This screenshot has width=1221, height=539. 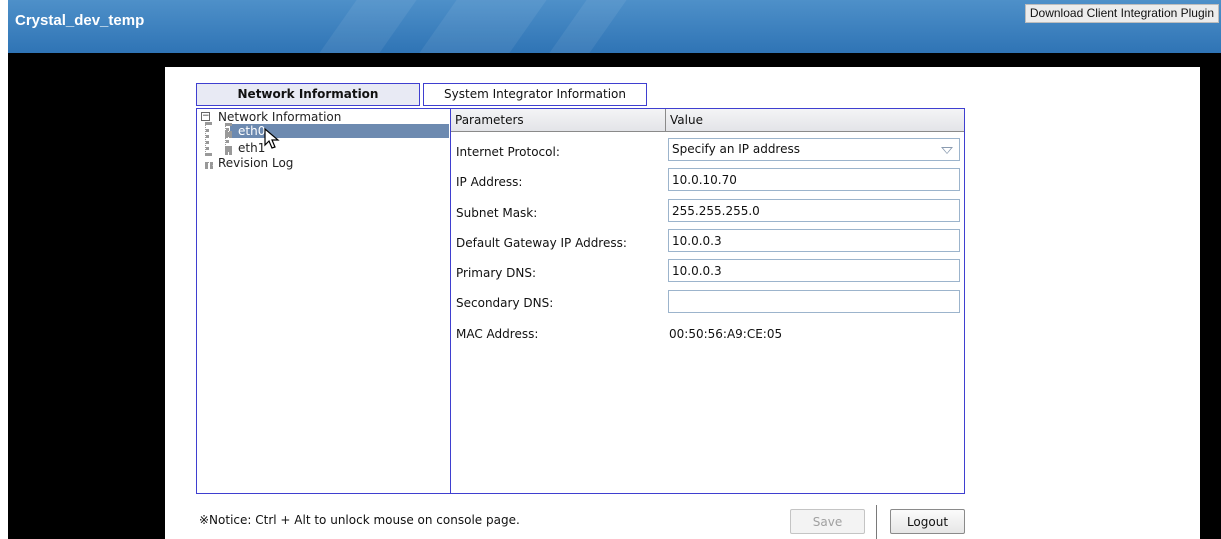 What do you see at coordinates (726, 334) in the screenshot?
I see `mac-address-value: 00:50:56:A9:CE:05` at bounding box center [726, 334].